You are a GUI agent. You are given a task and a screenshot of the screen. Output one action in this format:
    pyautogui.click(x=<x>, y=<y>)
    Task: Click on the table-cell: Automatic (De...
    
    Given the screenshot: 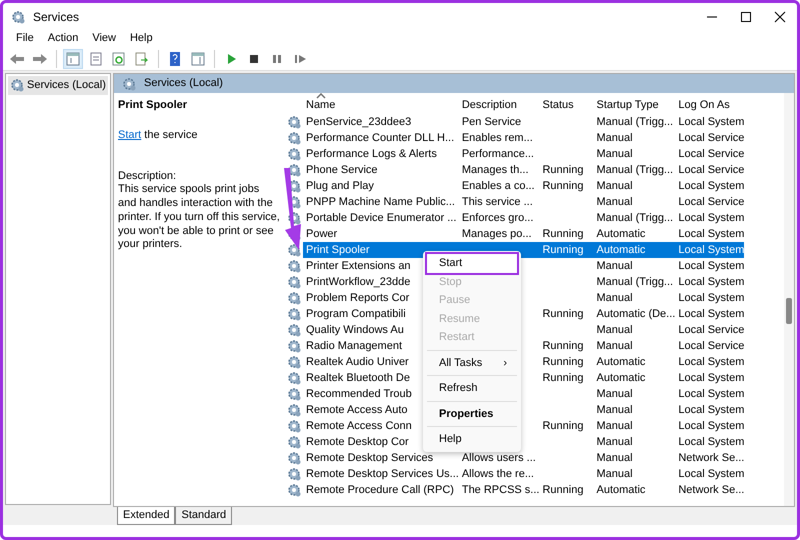 What is the action you would take?
    pyautogui.click(x=636, y=314)
    